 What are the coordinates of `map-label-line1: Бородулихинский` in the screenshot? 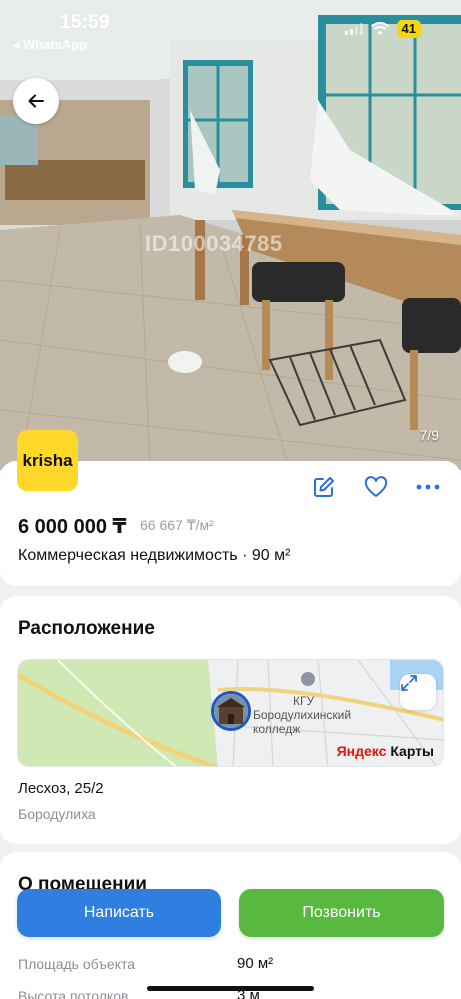 It's located at (302, 715).